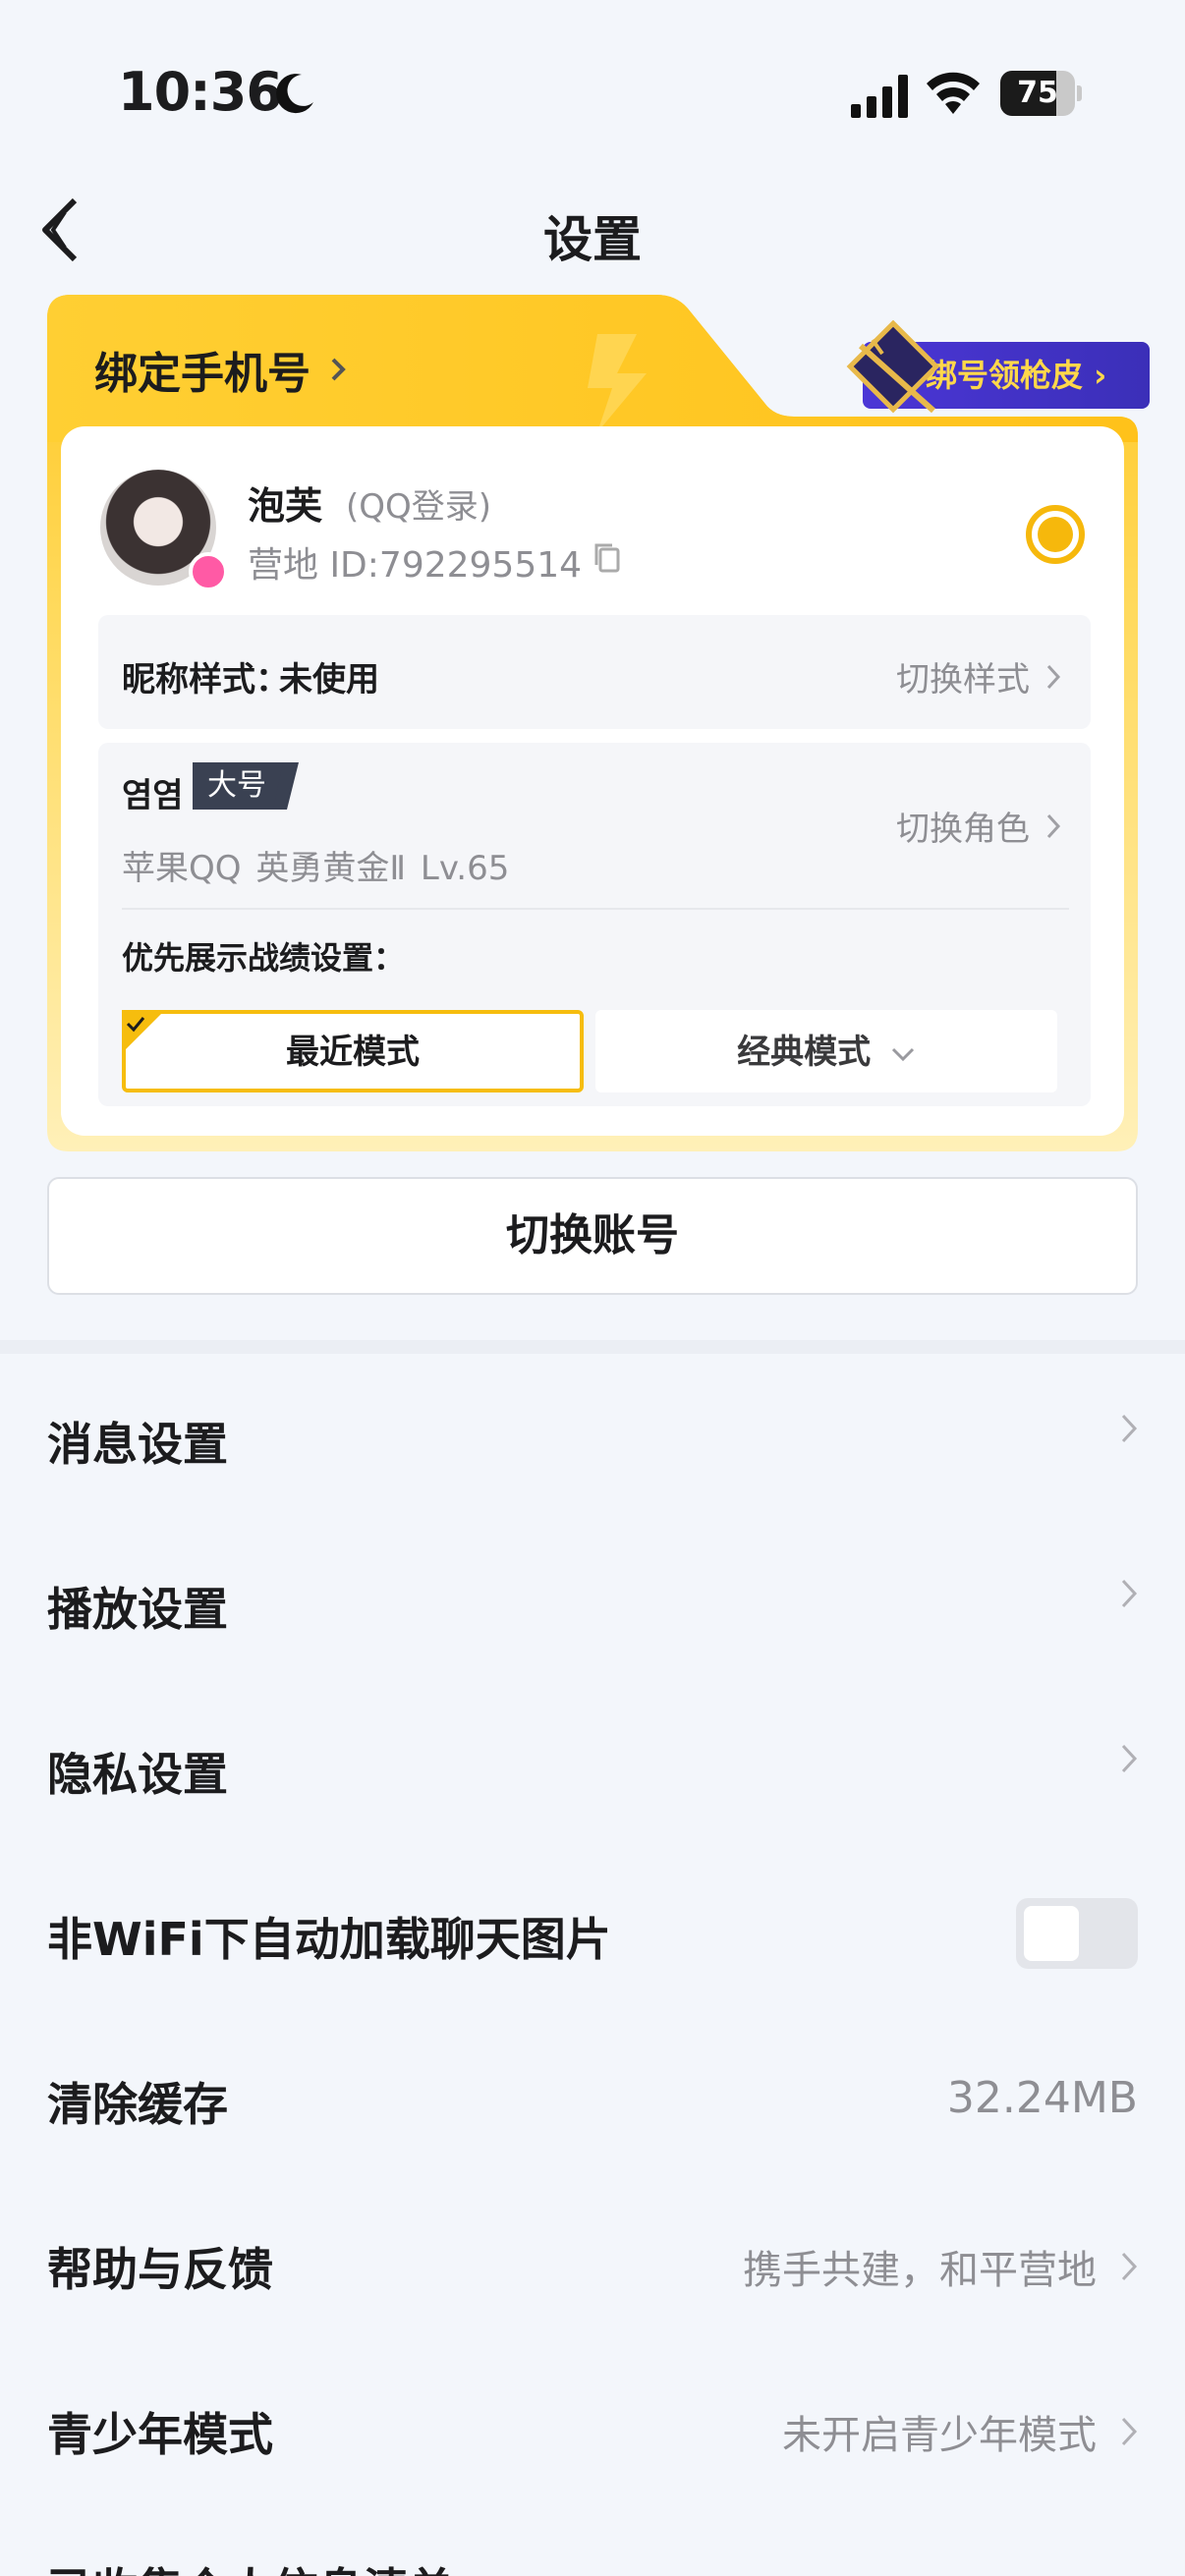  I want to click on battery-percent: 75, so click(1038, 93).